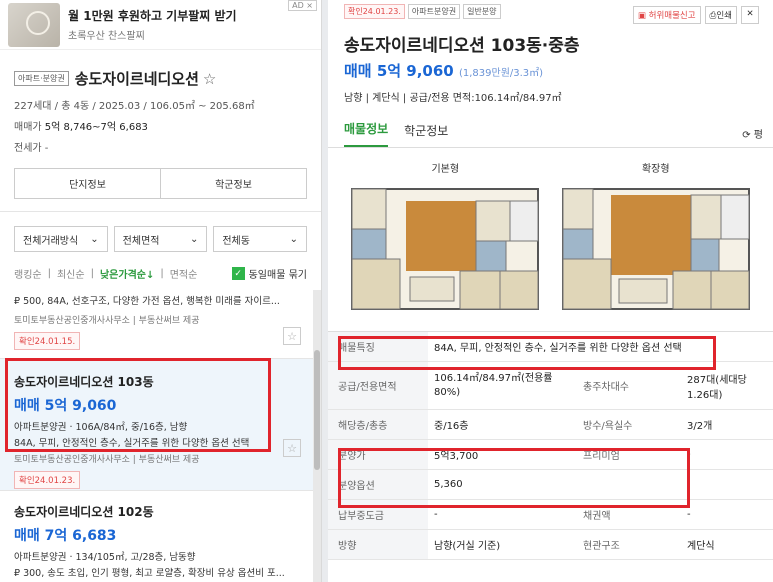 This screenshot has height=582, width=773. Describe the element at coordinates (550, 425) in the screenshot. I see `table-row: 해당층/총층 중/16층 방수/욕실수 3/2개` at that location.